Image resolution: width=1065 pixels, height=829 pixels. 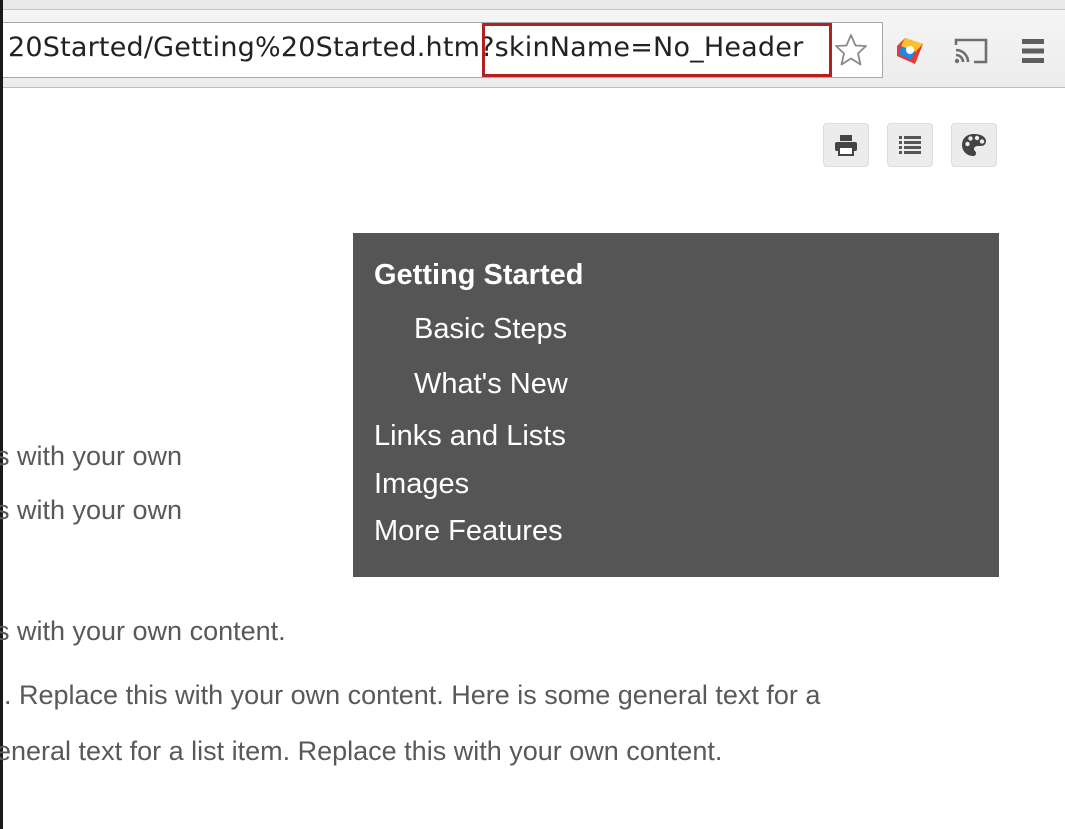 What do you see at coordinates (491, 384) in the screenshot?
I see `toc-item-whats-new: What's New` at bounding box center [491, 384].